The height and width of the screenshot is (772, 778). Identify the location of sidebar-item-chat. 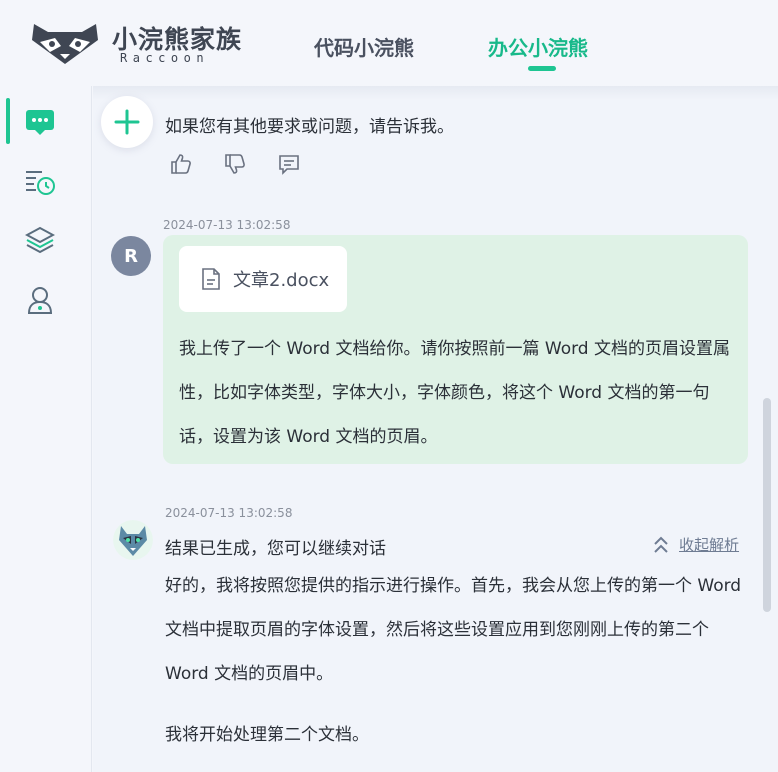
(40, 122).